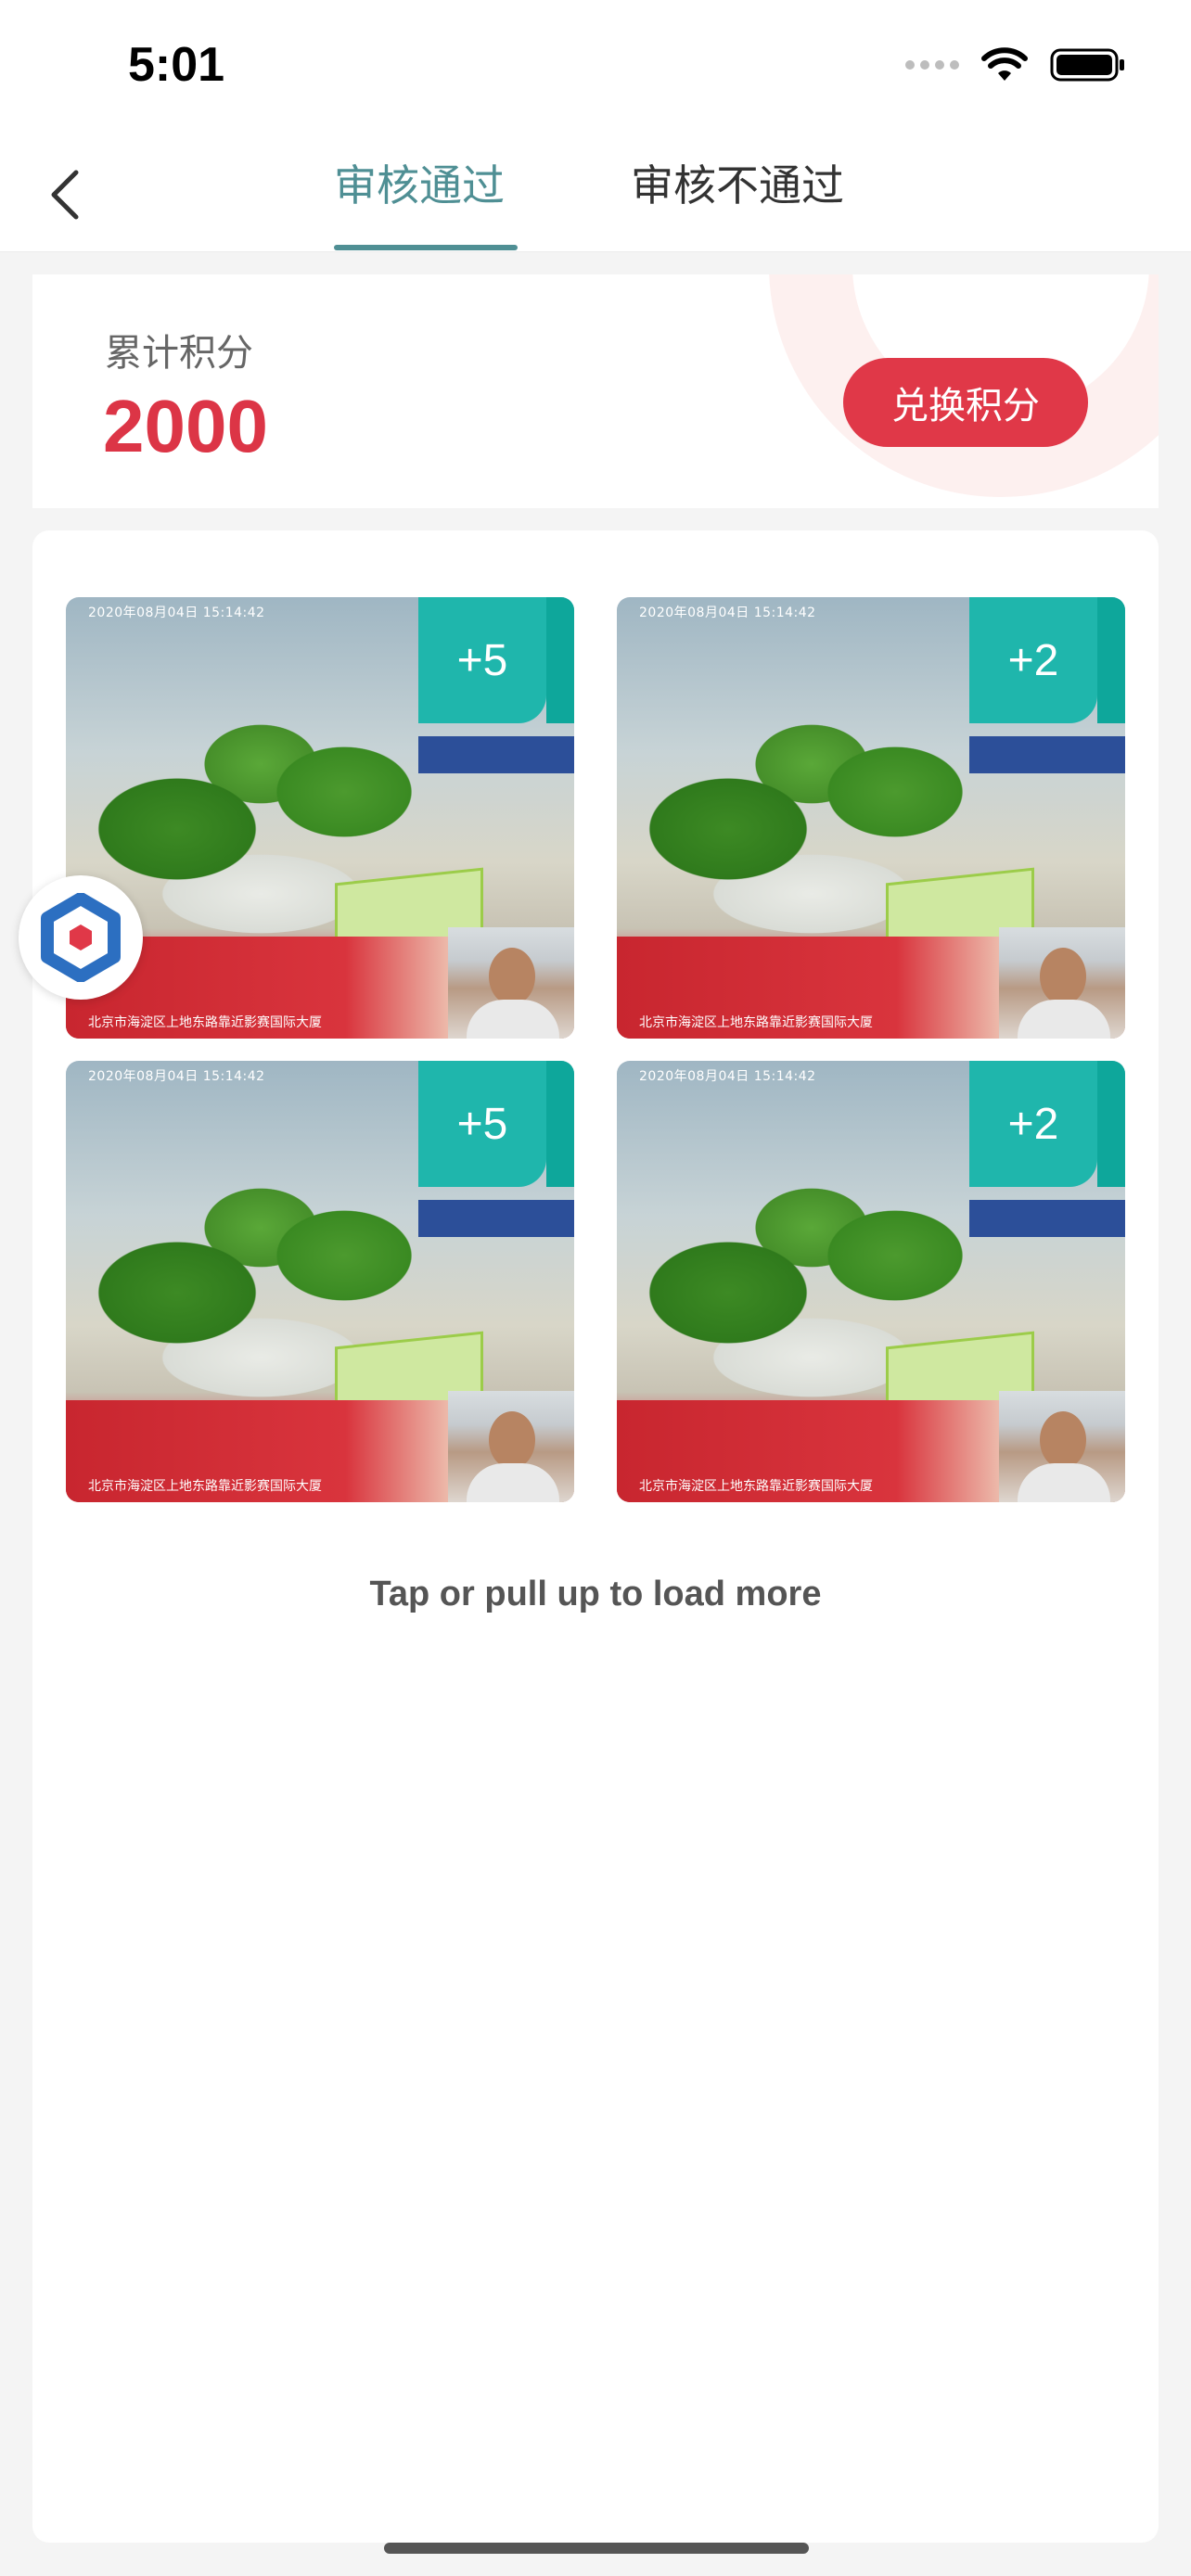 This screenshot has height=2576, width=1191. I want to click on hexagon-logo-icon, so click(81, 937).